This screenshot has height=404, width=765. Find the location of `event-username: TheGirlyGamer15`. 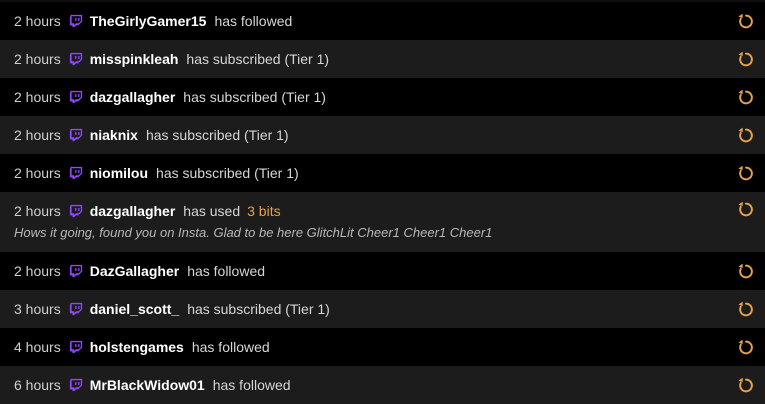

event-username: TheGirlyGamer15 is located at coordinates (148, 21).